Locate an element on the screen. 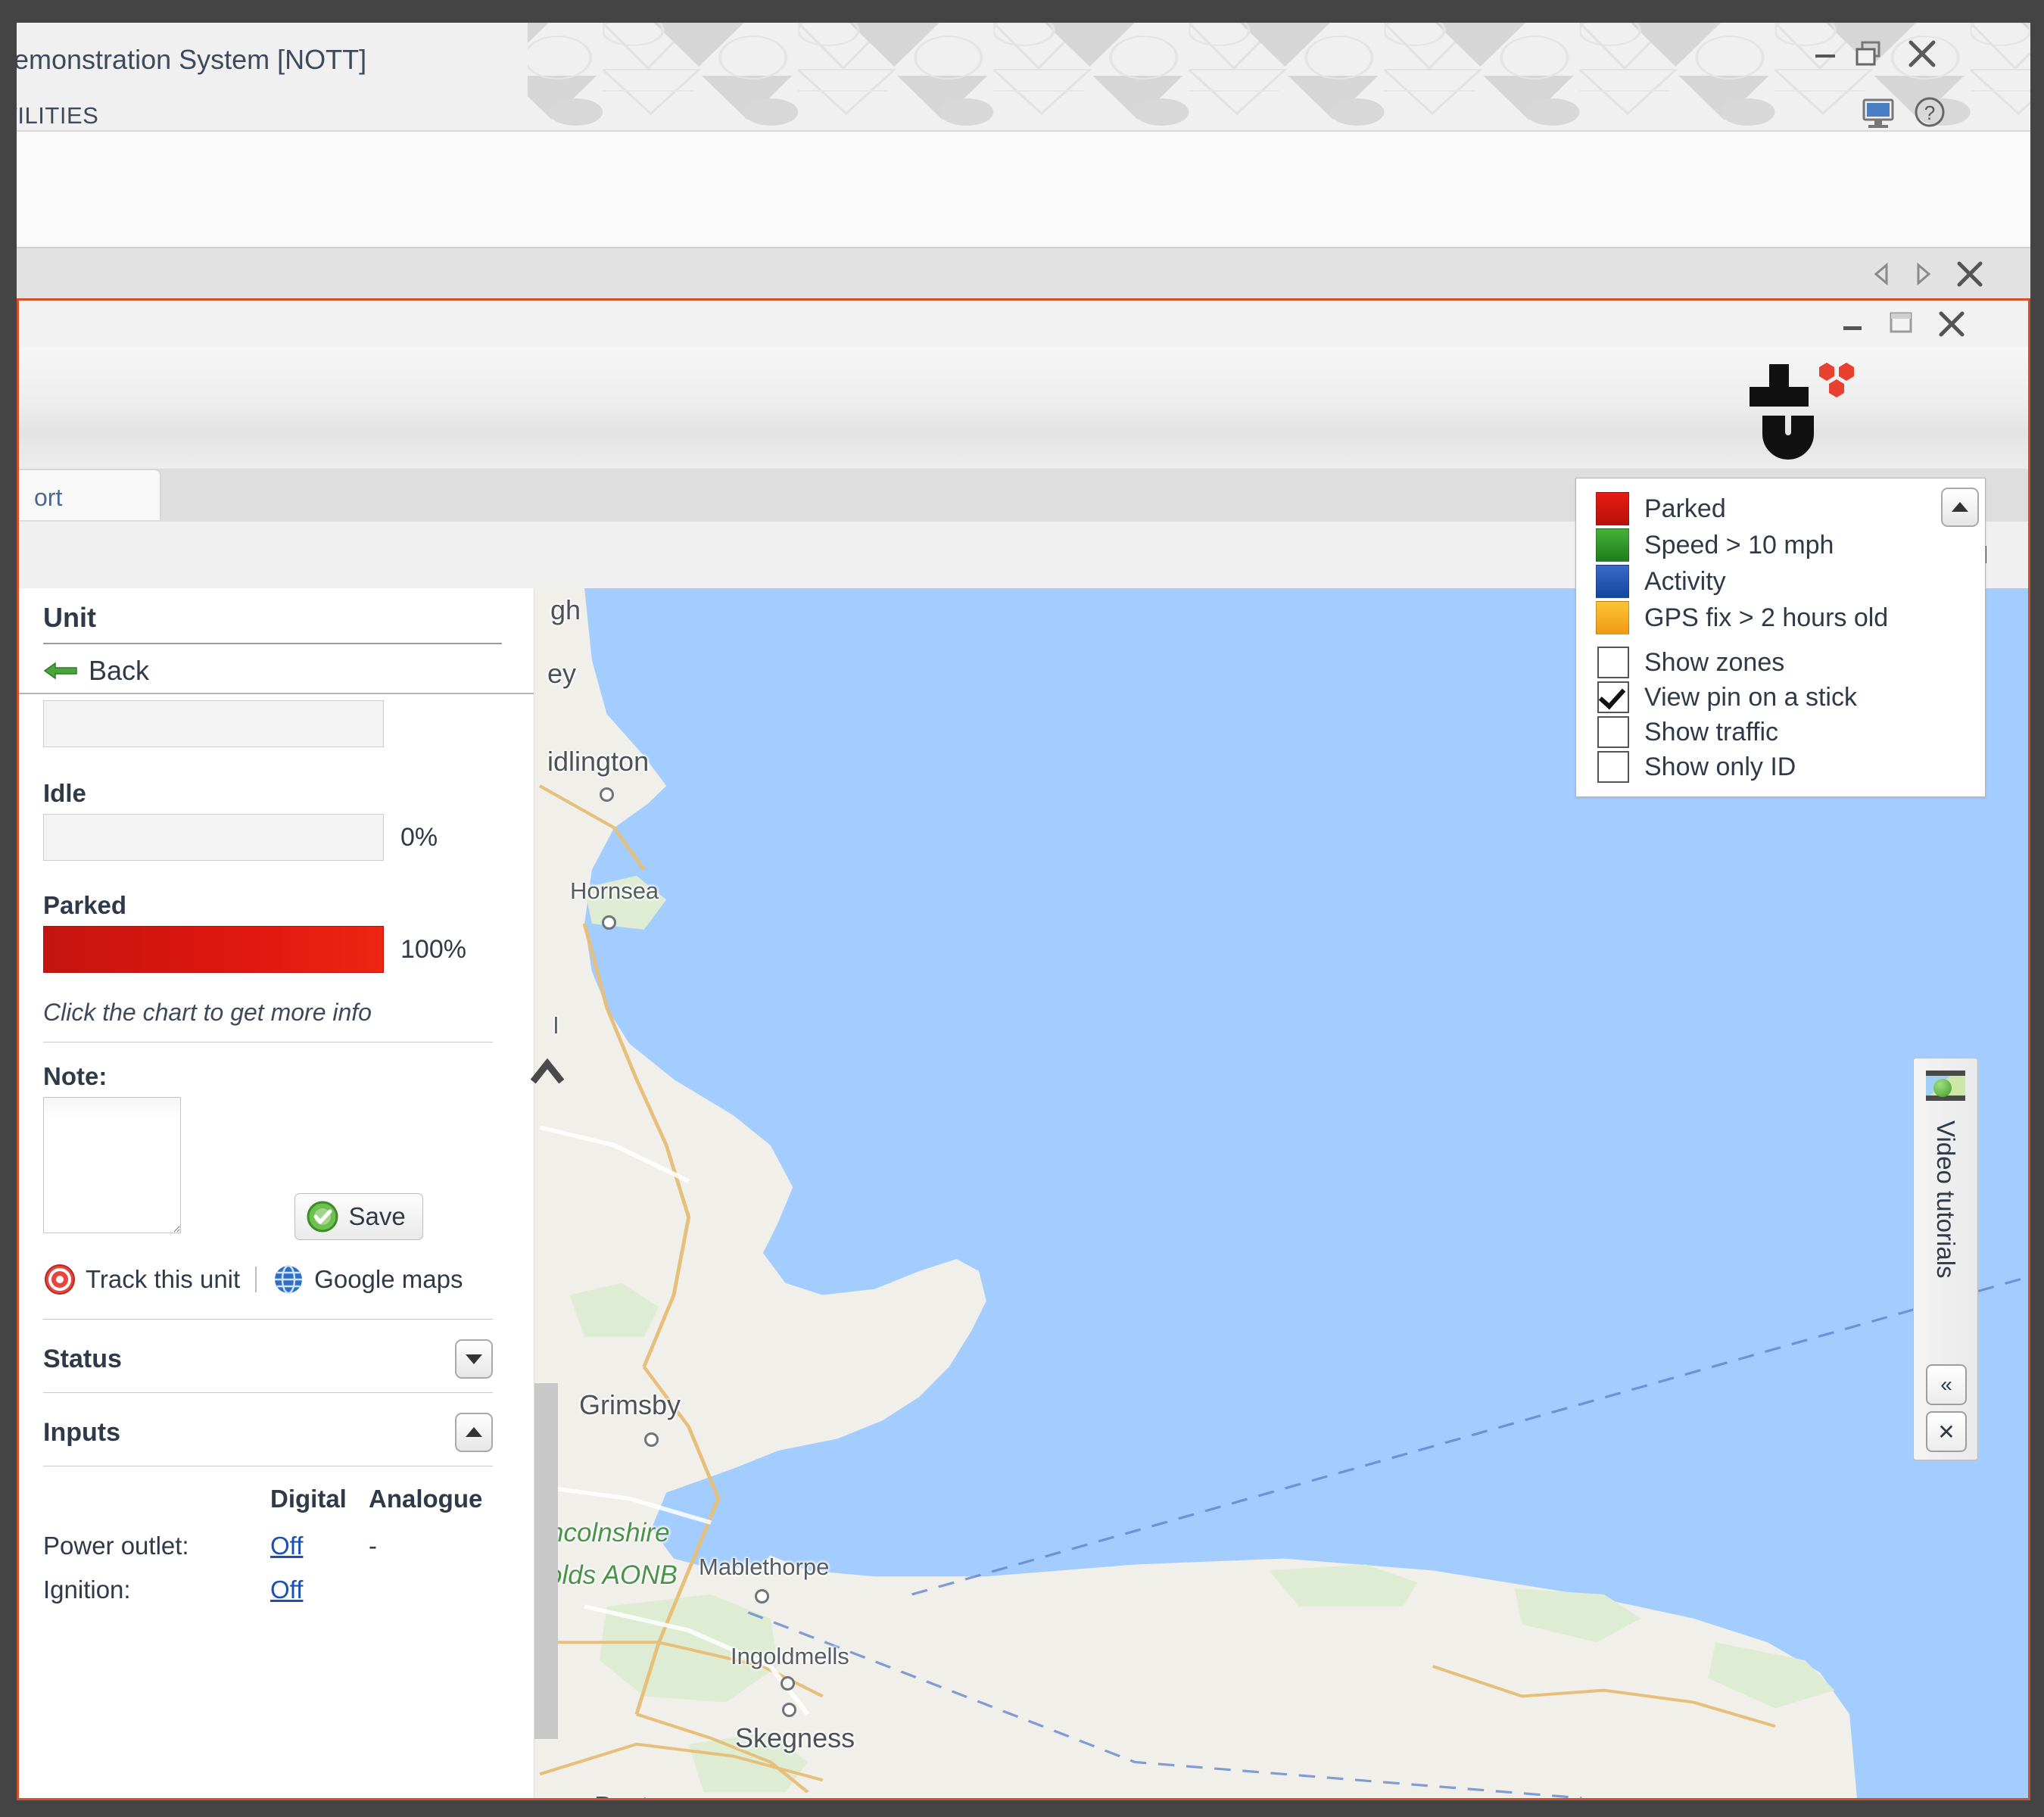  note-label: Note: is located at coordinates (75, 1076).